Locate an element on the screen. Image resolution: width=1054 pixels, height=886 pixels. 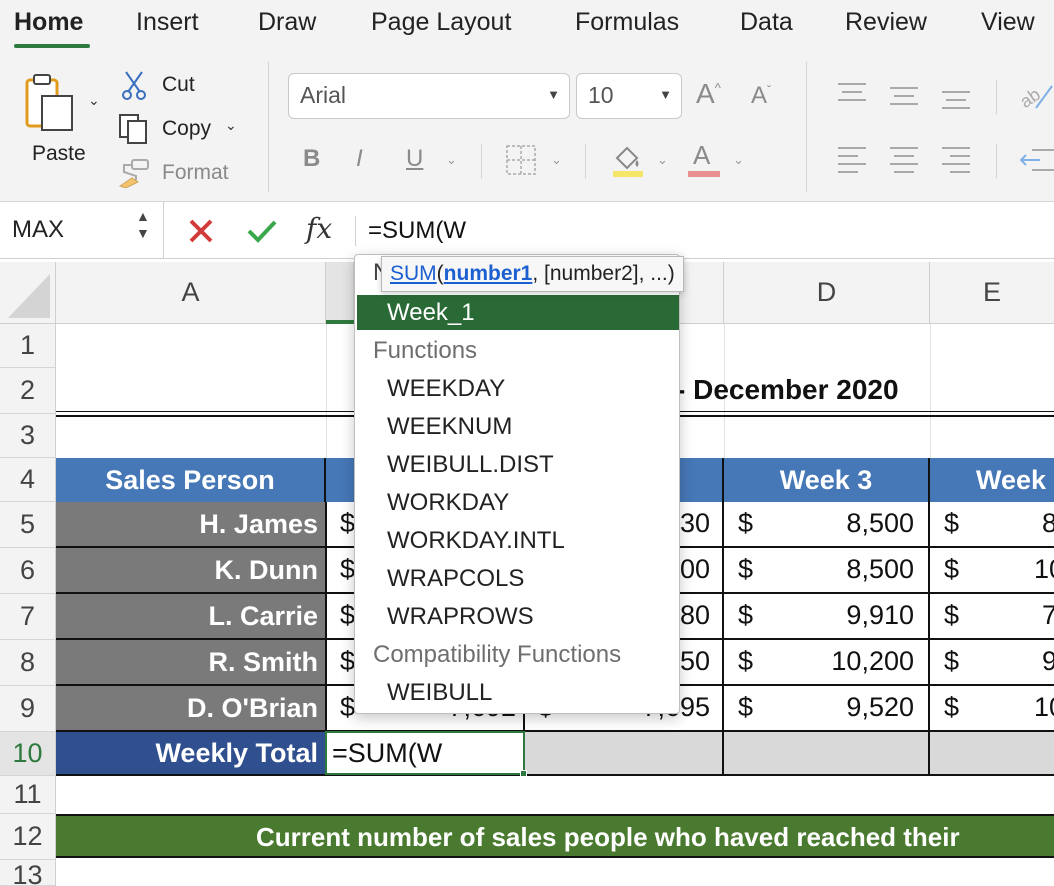
paste-icon is located at coordinates (49, 102).